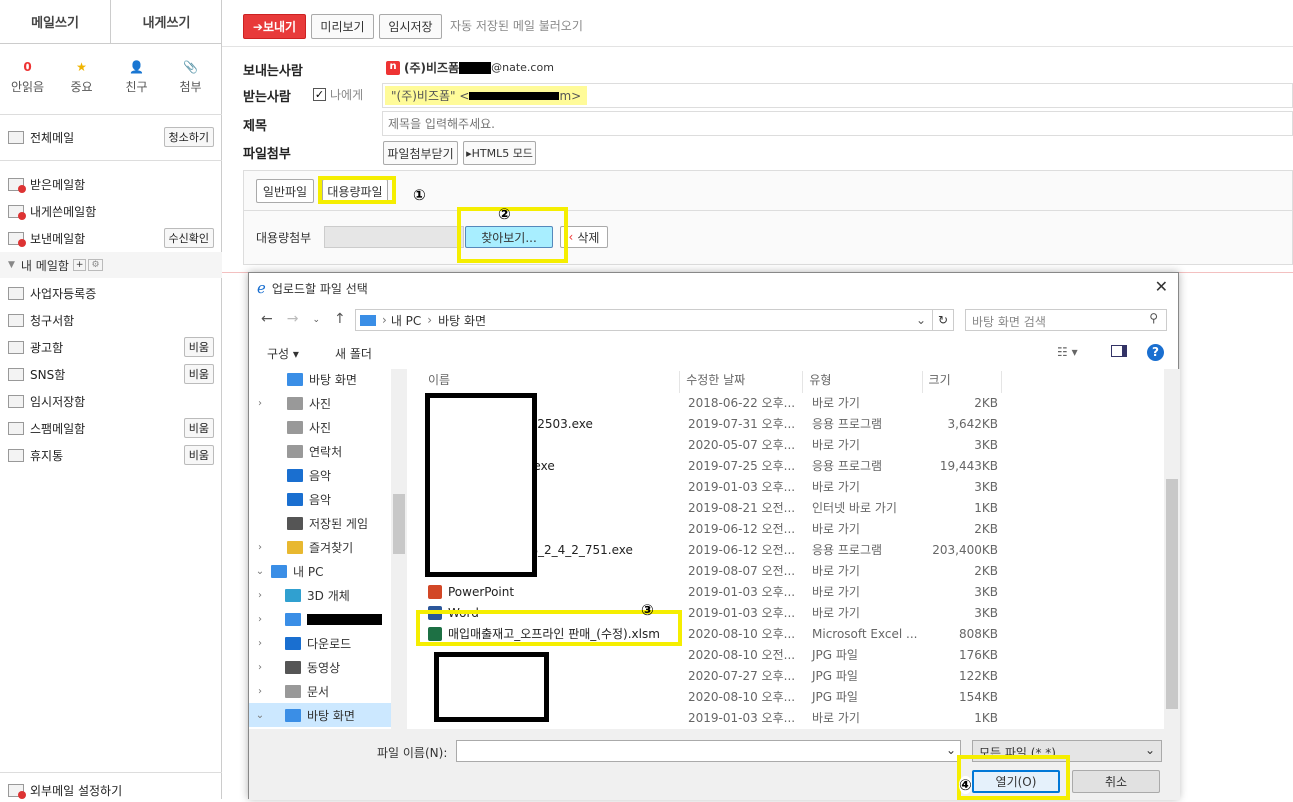 This screenshot has width=1293, height=802. Describe the element at coordinates (863, 382) in the screenshot. I see `column-type: 유형` at that location.